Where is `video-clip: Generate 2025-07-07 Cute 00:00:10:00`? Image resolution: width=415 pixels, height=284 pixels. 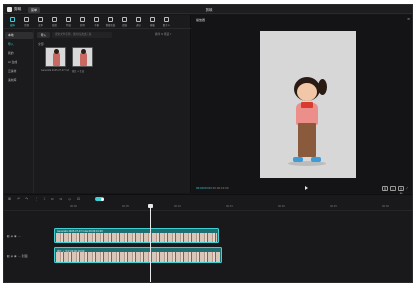 video-clip: Generate 2025-07-07 Cute 00:00:10:00 is located at coordinates (136, 235).